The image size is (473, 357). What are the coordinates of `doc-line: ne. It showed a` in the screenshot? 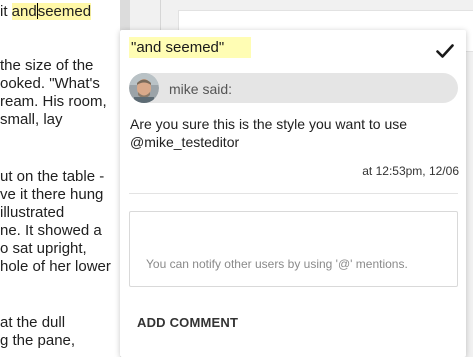 It's located at (51, 230).